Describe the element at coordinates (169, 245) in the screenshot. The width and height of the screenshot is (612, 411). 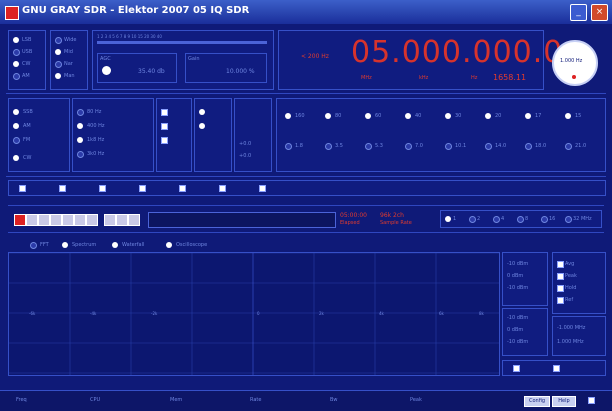
I see `mode-scope-radio` at that location.